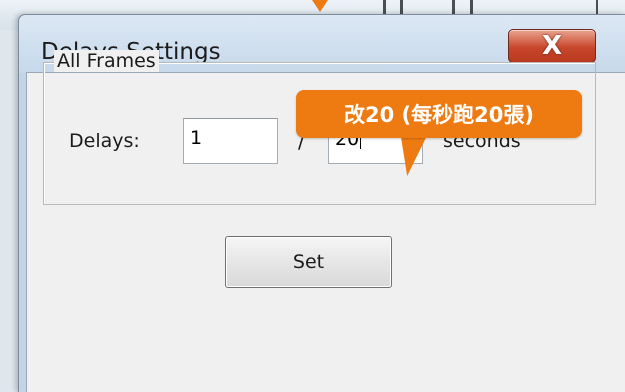 The height and width of the screenshot is (392, 625). I want to click on close-icon: X, so click(552, 46).